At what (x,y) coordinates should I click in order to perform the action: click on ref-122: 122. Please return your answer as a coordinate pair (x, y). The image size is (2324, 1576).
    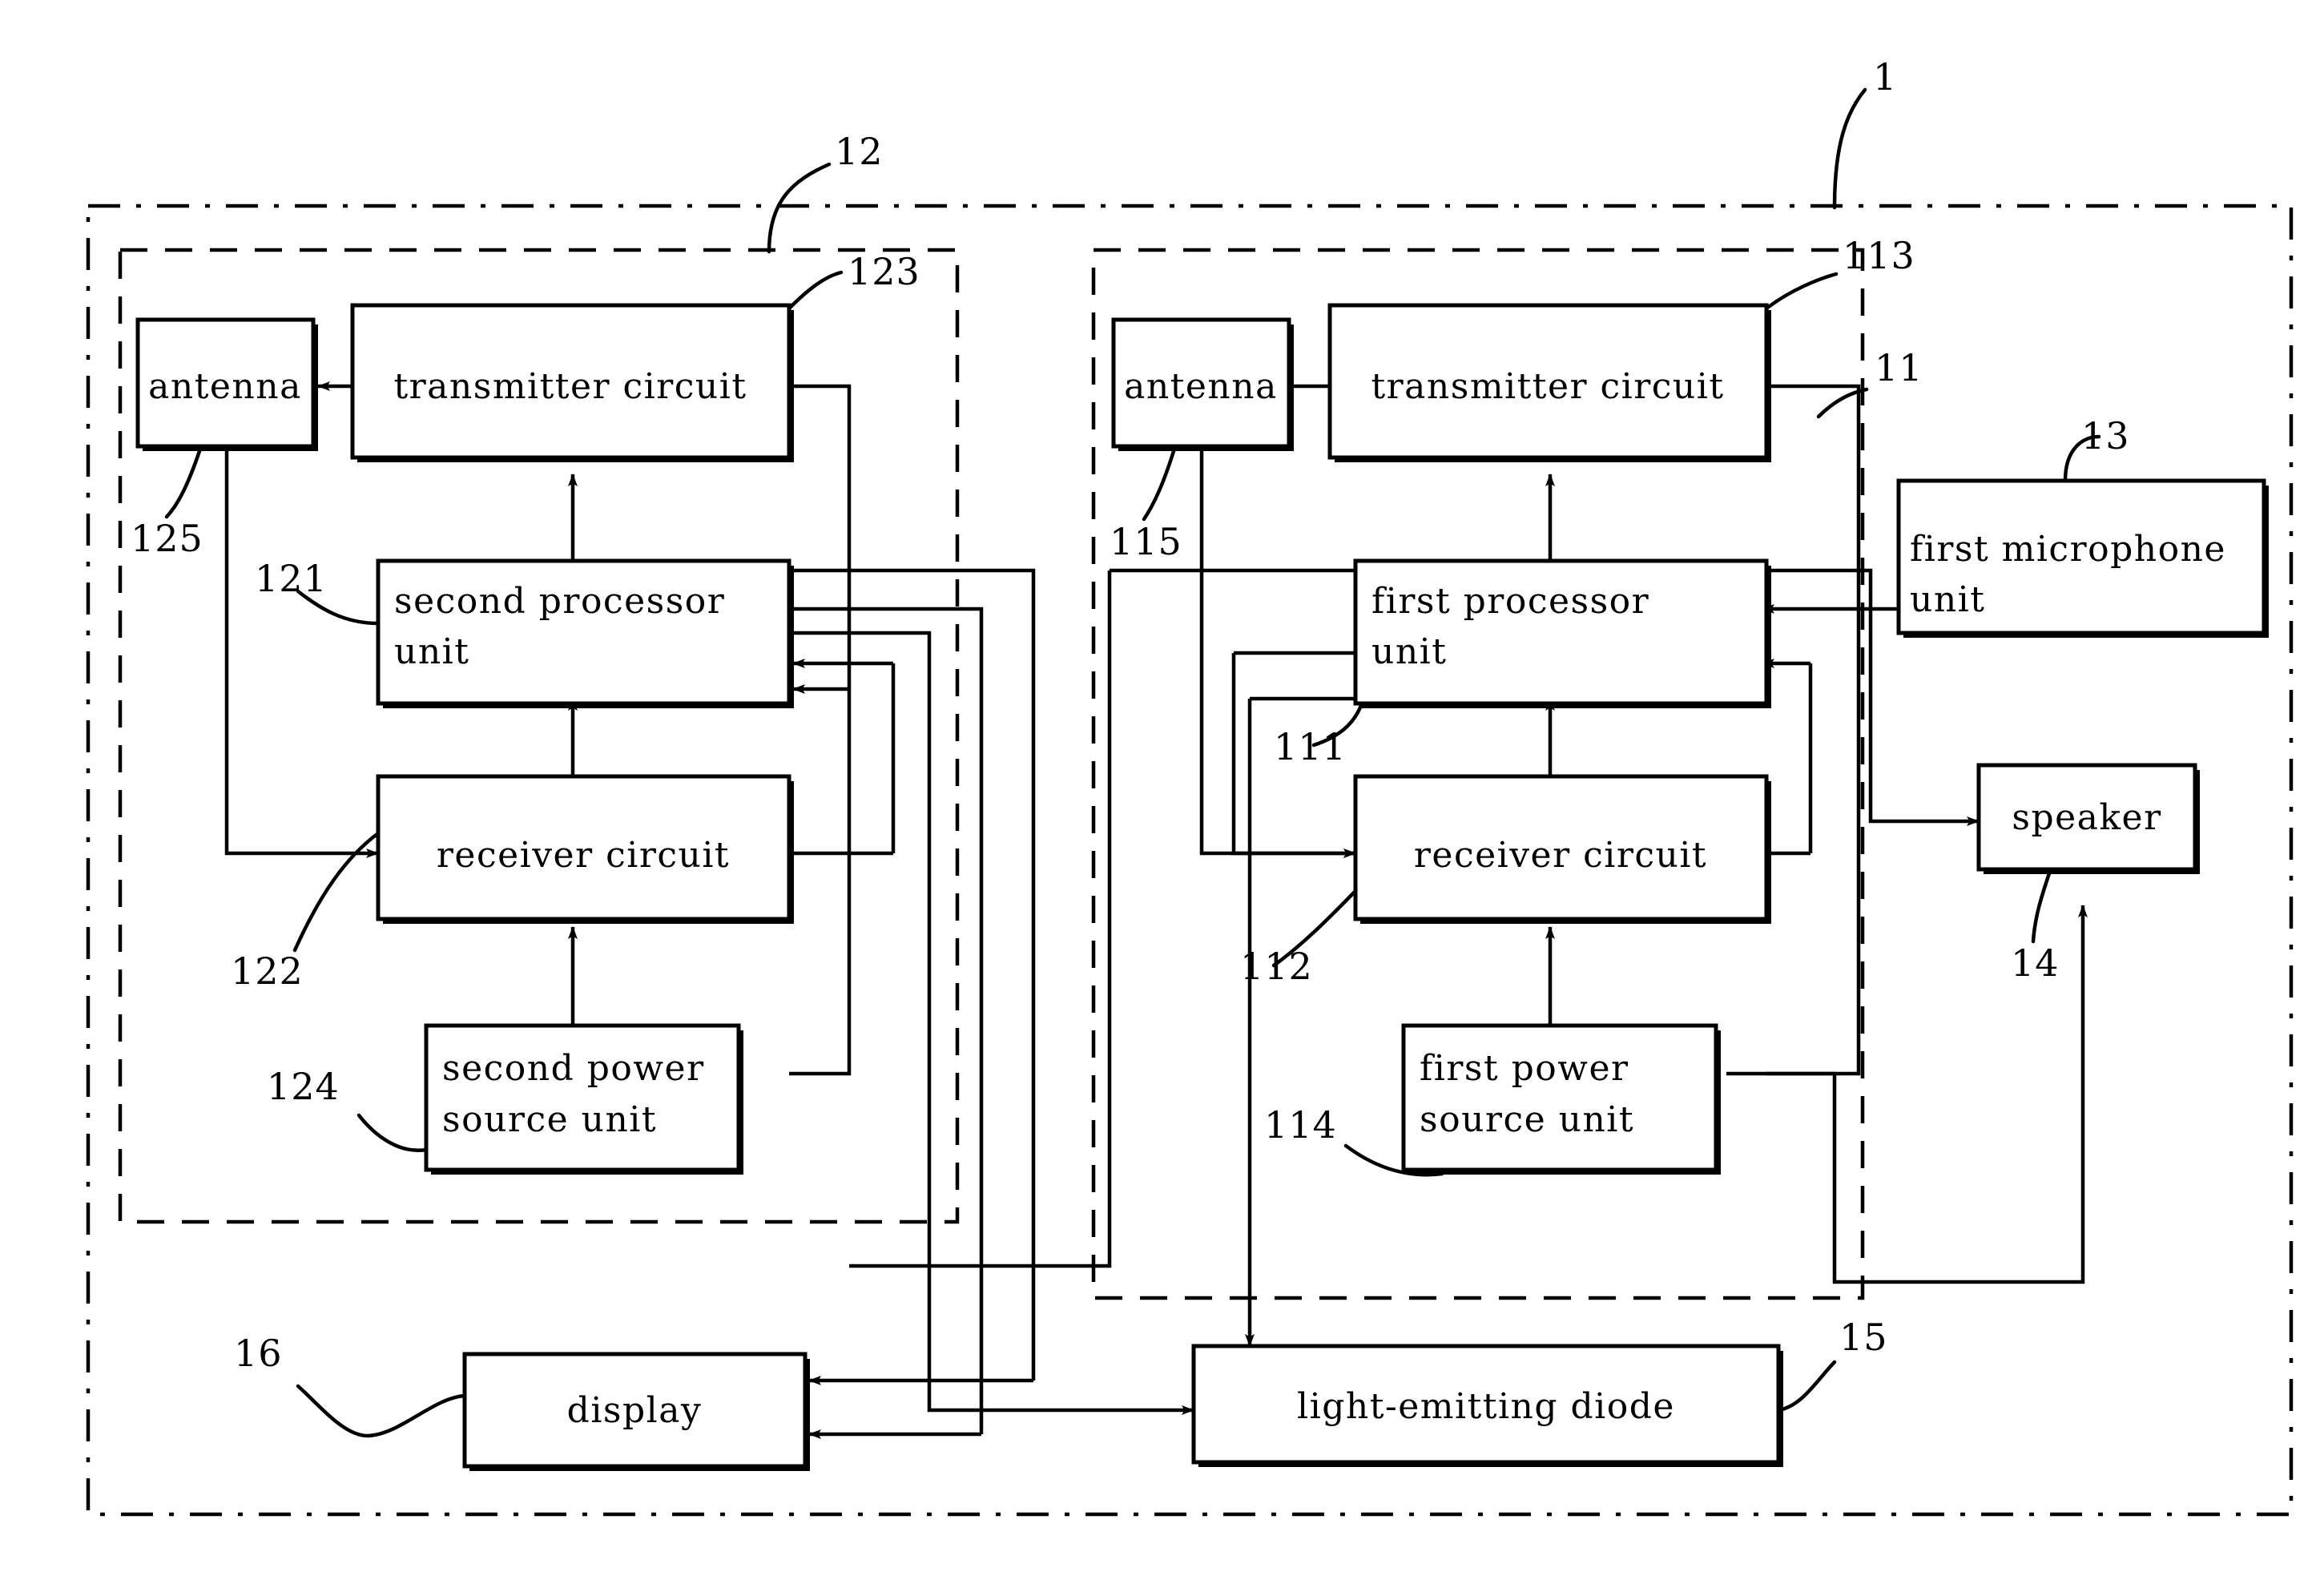
    Looking at the image, I should click on (267, 971).